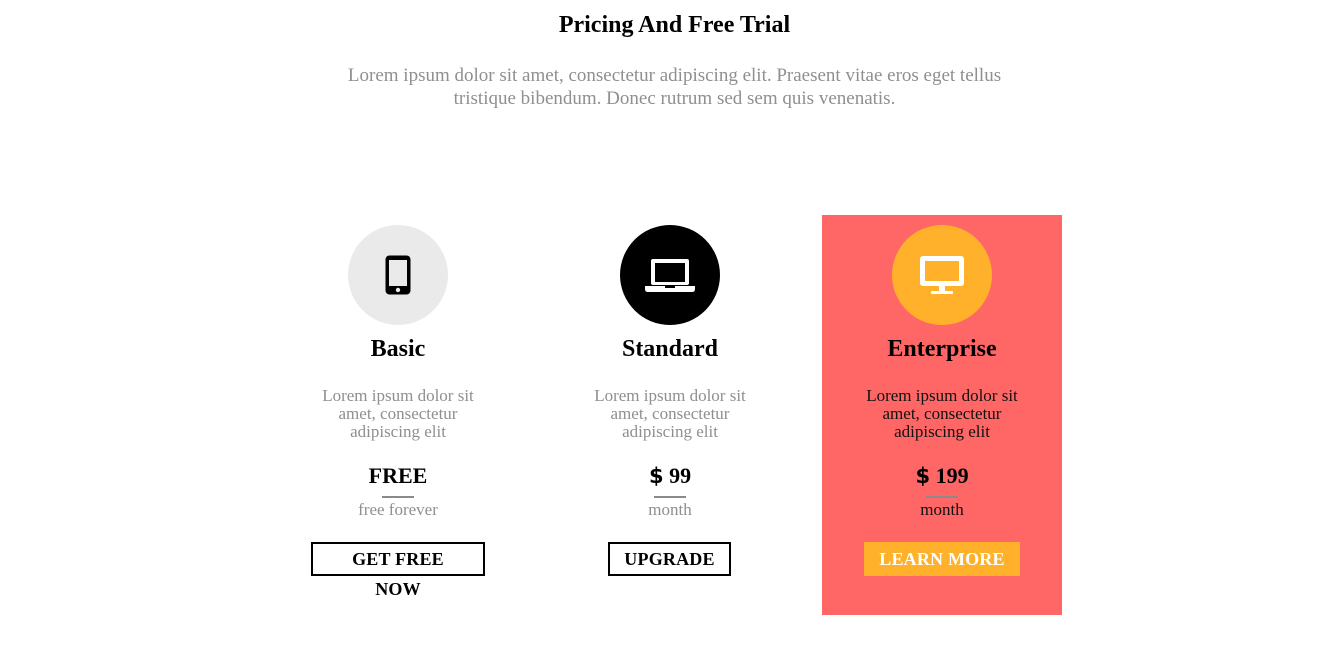 This screenshot has width=1337, height=648. I want to click on plan-name: Standard, so click(670, 349).